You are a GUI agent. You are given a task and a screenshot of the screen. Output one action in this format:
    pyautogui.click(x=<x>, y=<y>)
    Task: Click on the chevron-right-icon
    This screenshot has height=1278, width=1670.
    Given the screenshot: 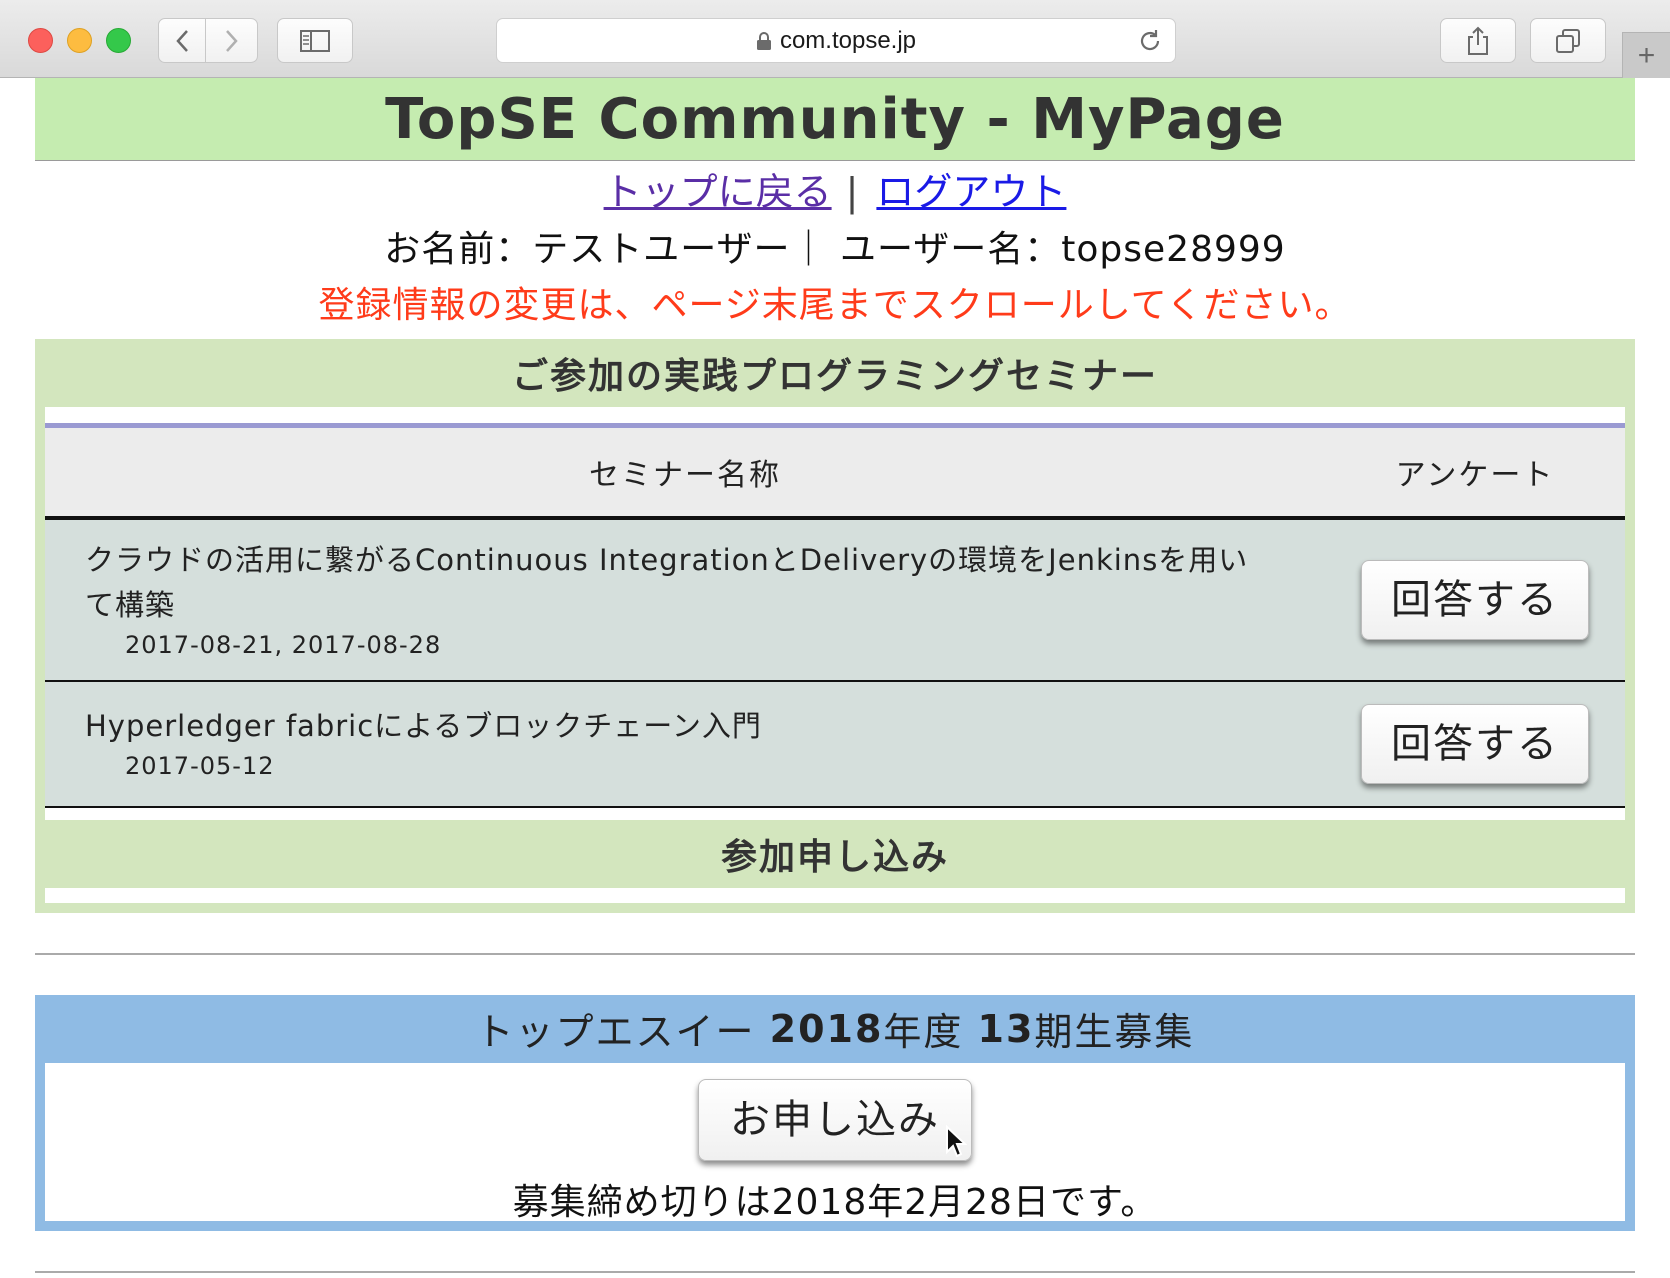 What is the action you would take?
    pyautogui.click(x=231, y=40)
    